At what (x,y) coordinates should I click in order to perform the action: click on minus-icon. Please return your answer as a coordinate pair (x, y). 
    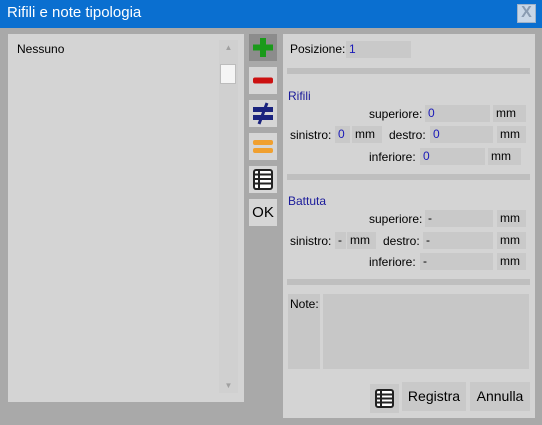
    Looking at the image, I should click on (263, 80).